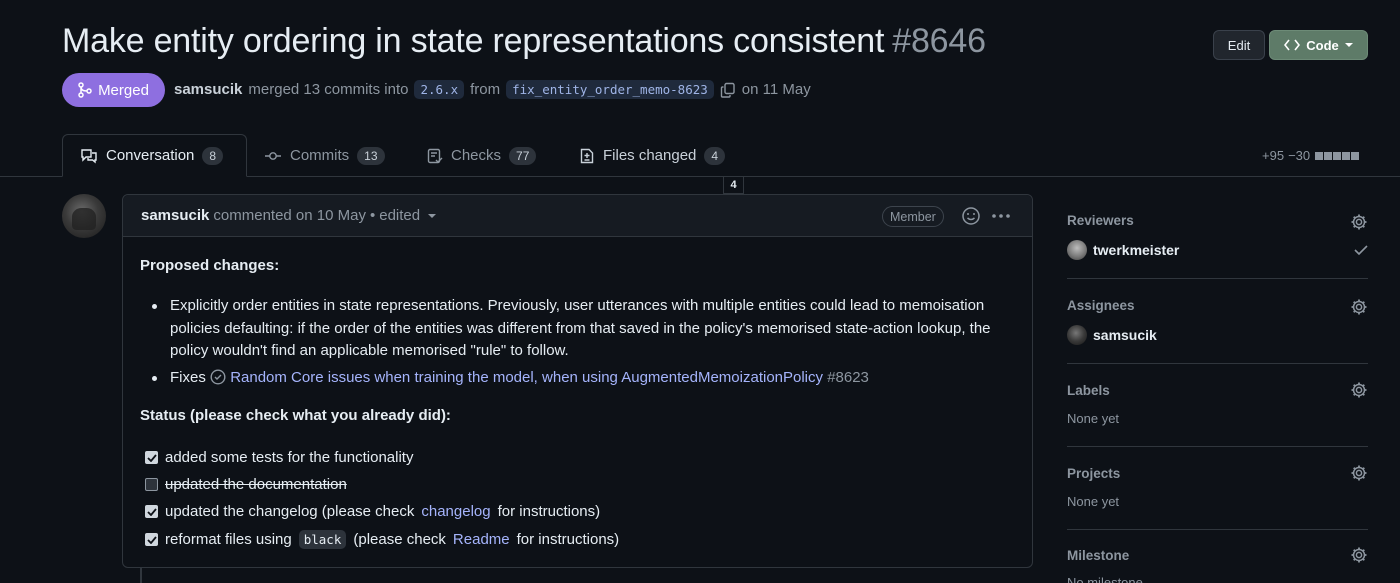 The height and width of the screenshot is (583, 1400). What do you see at coordinates (89, 155) in the screenshot?
I see `comment-discussion-icon` at bounding box center [89, 155].